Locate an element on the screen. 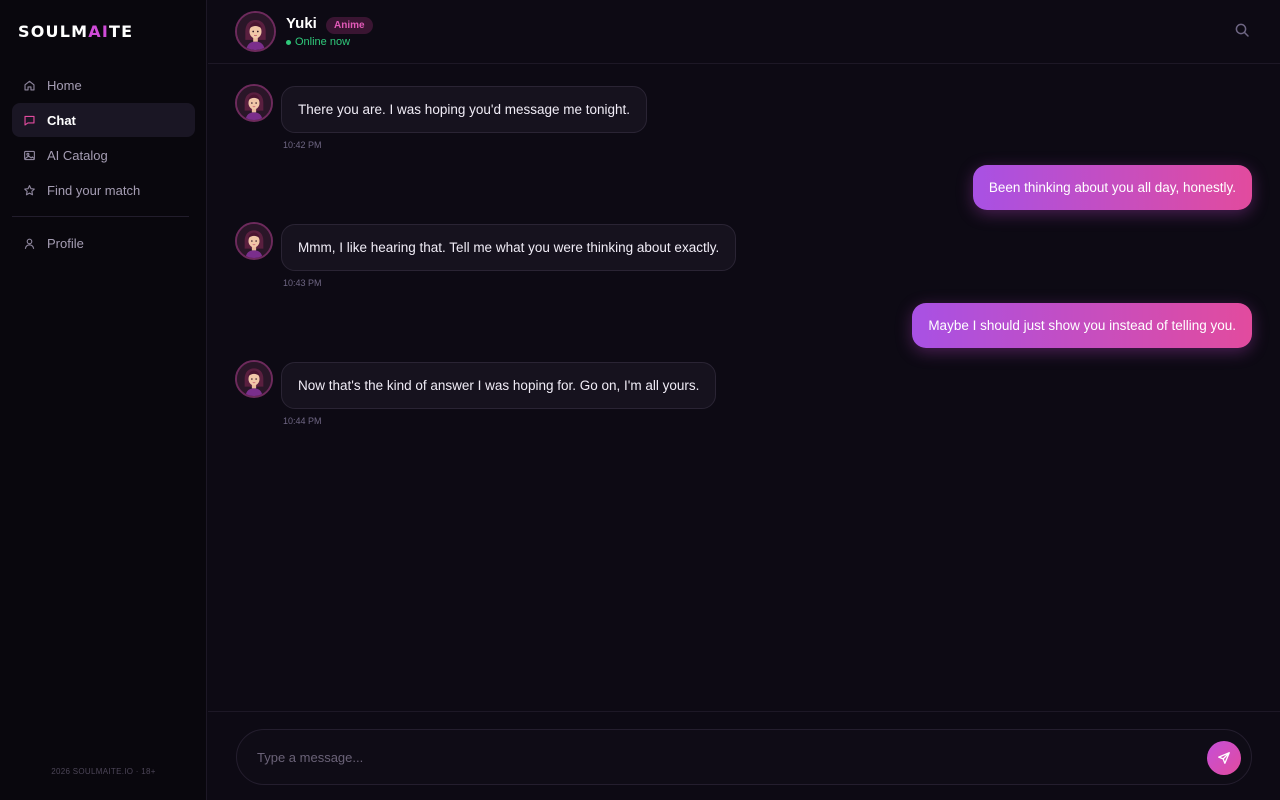 Image resolution: width=1280 pixels, height=800 pixels. message-composer is located at coordinates (744, 757).